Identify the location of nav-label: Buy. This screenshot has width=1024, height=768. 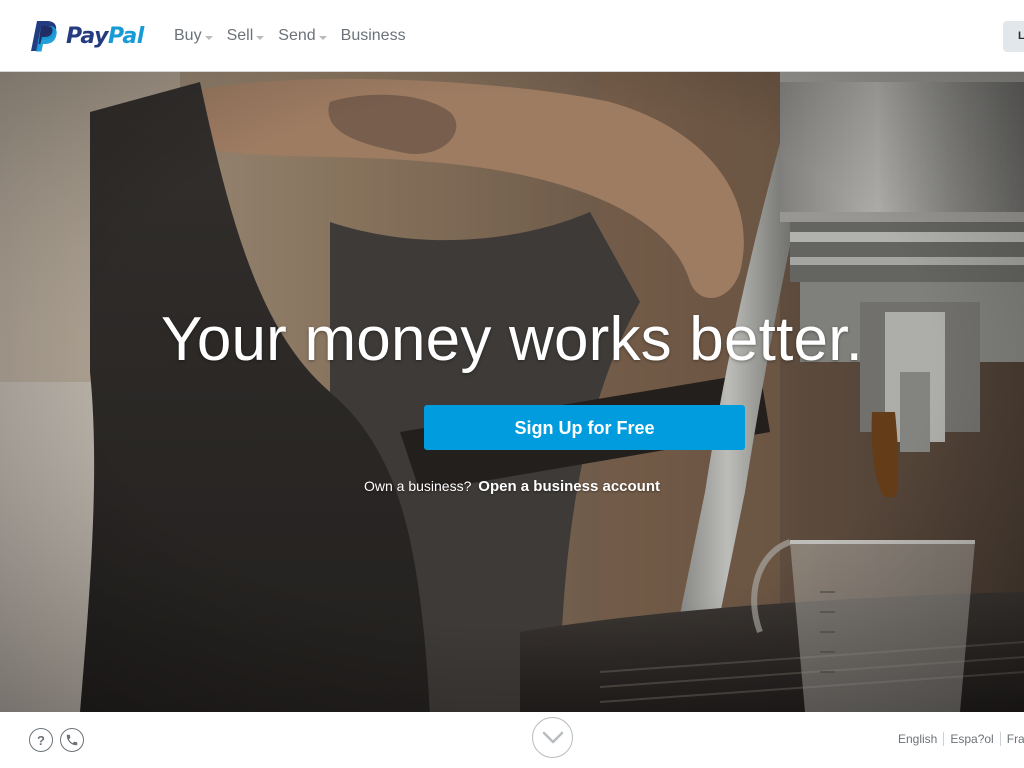
(188, 35).